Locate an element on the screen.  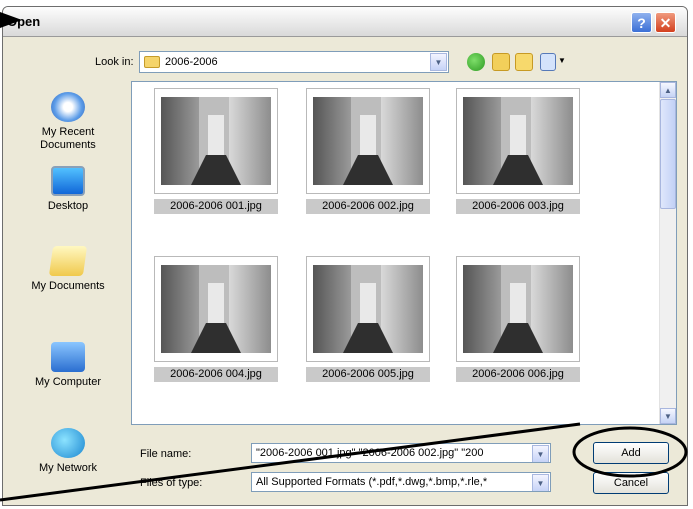
up-folder-icon is located at coordinates (501, 62).